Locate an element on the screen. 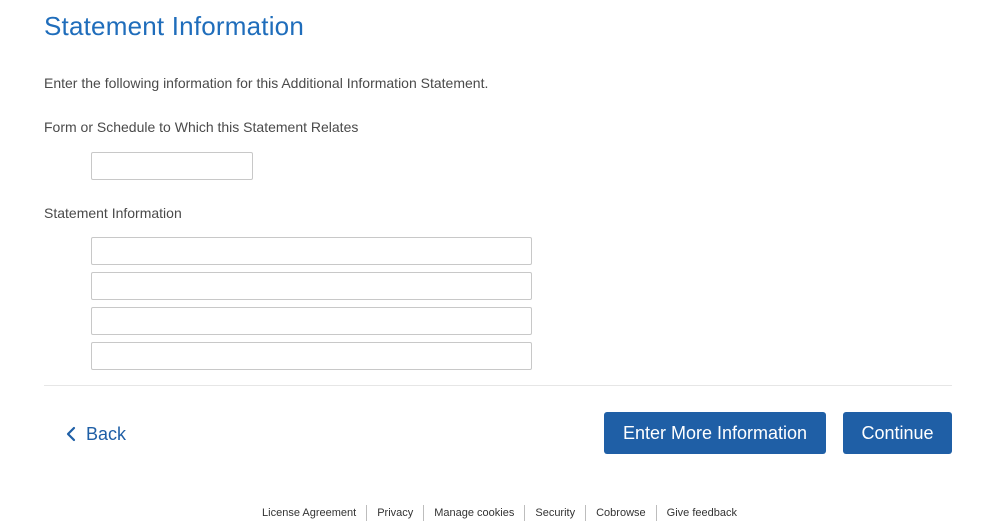  back-link: Back is located at coordinates (96, 434).